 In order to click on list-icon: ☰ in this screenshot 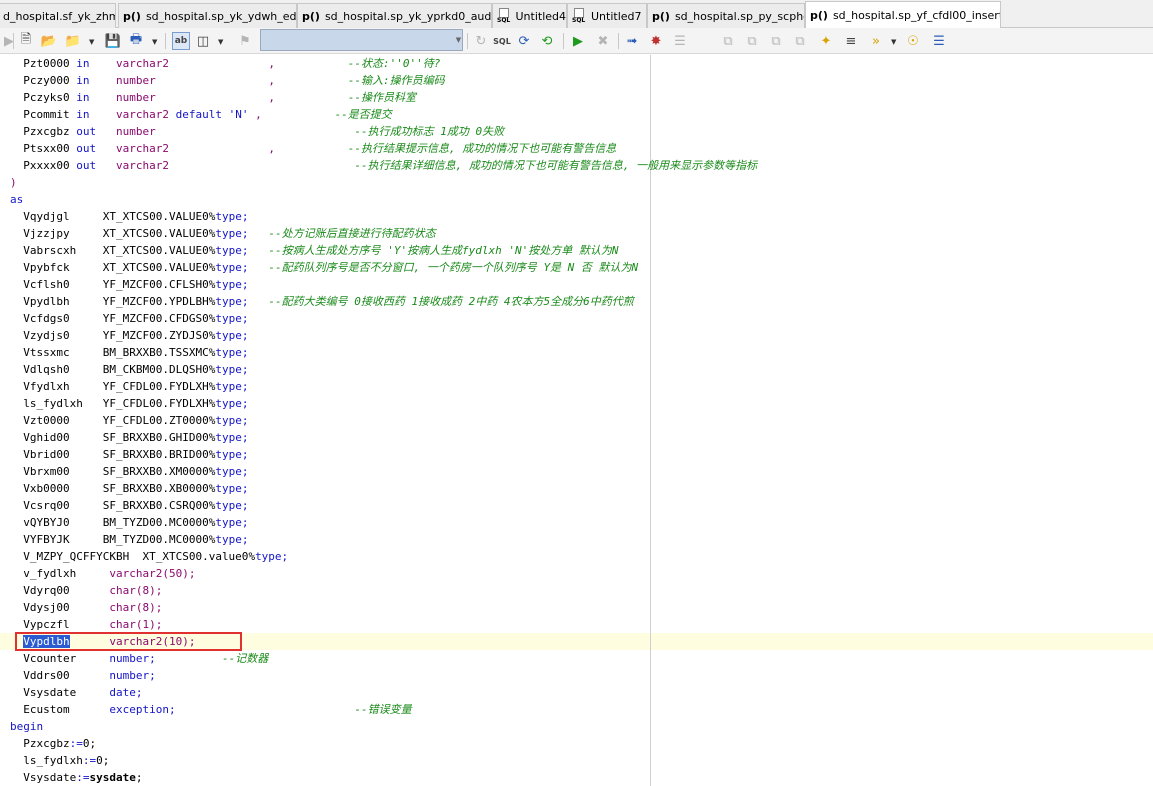, I will do `click(680, 41)`.